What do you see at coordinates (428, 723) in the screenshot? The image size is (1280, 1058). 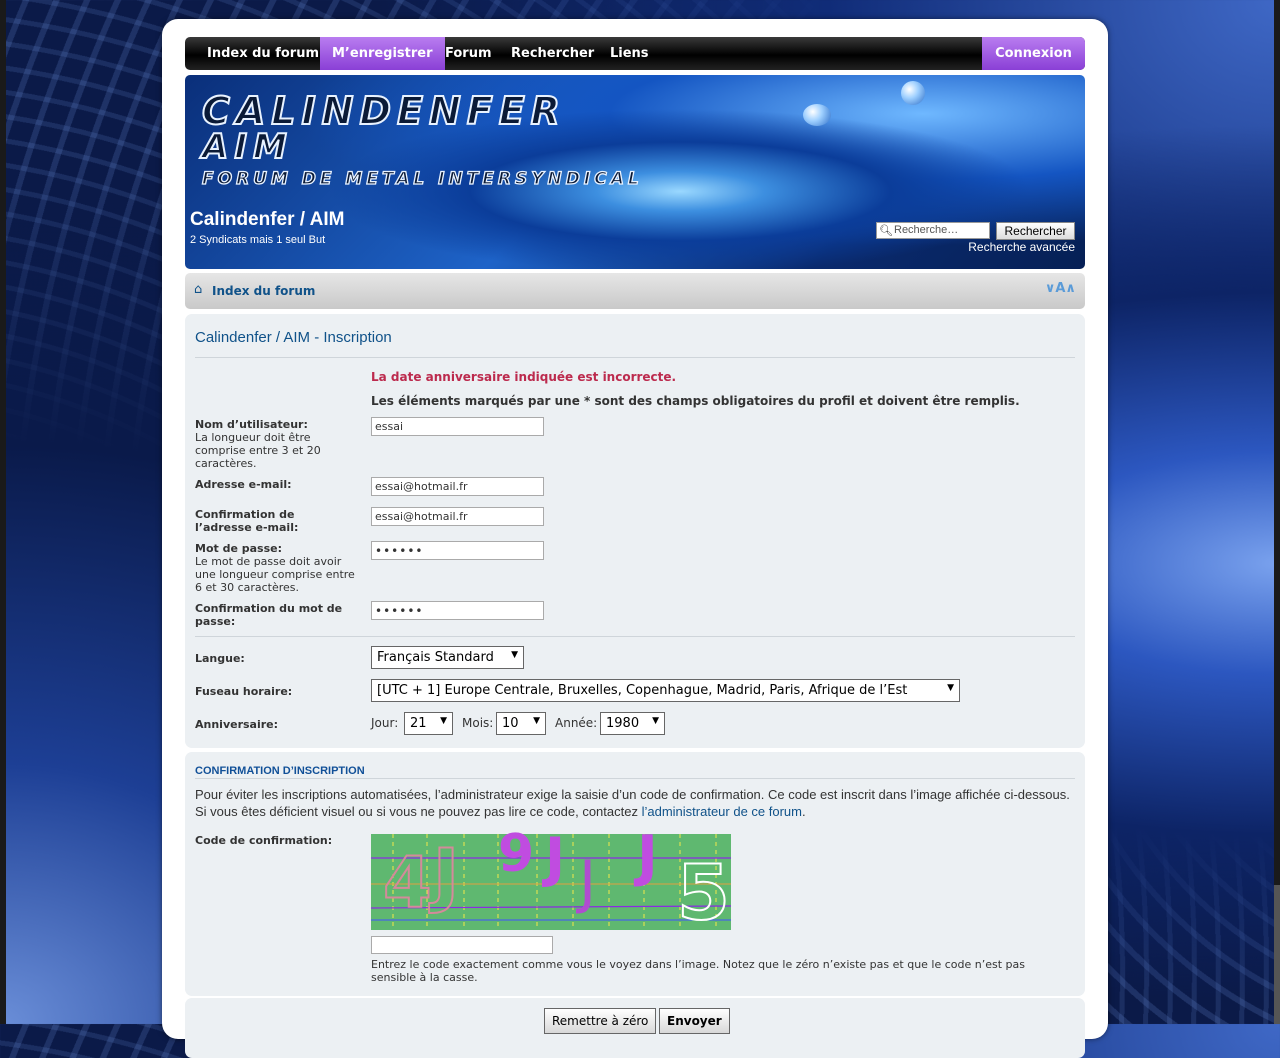 I see `day-select: 21 ▼` at bounding box center [428, 723].